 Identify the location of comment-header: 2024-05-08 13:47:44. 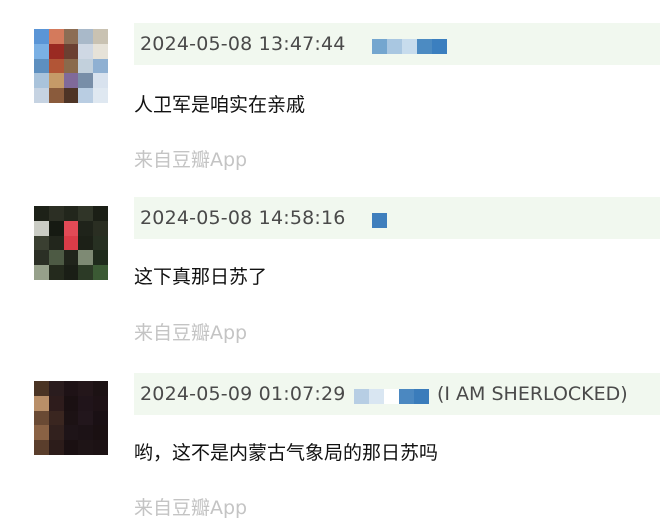
(397, 44).